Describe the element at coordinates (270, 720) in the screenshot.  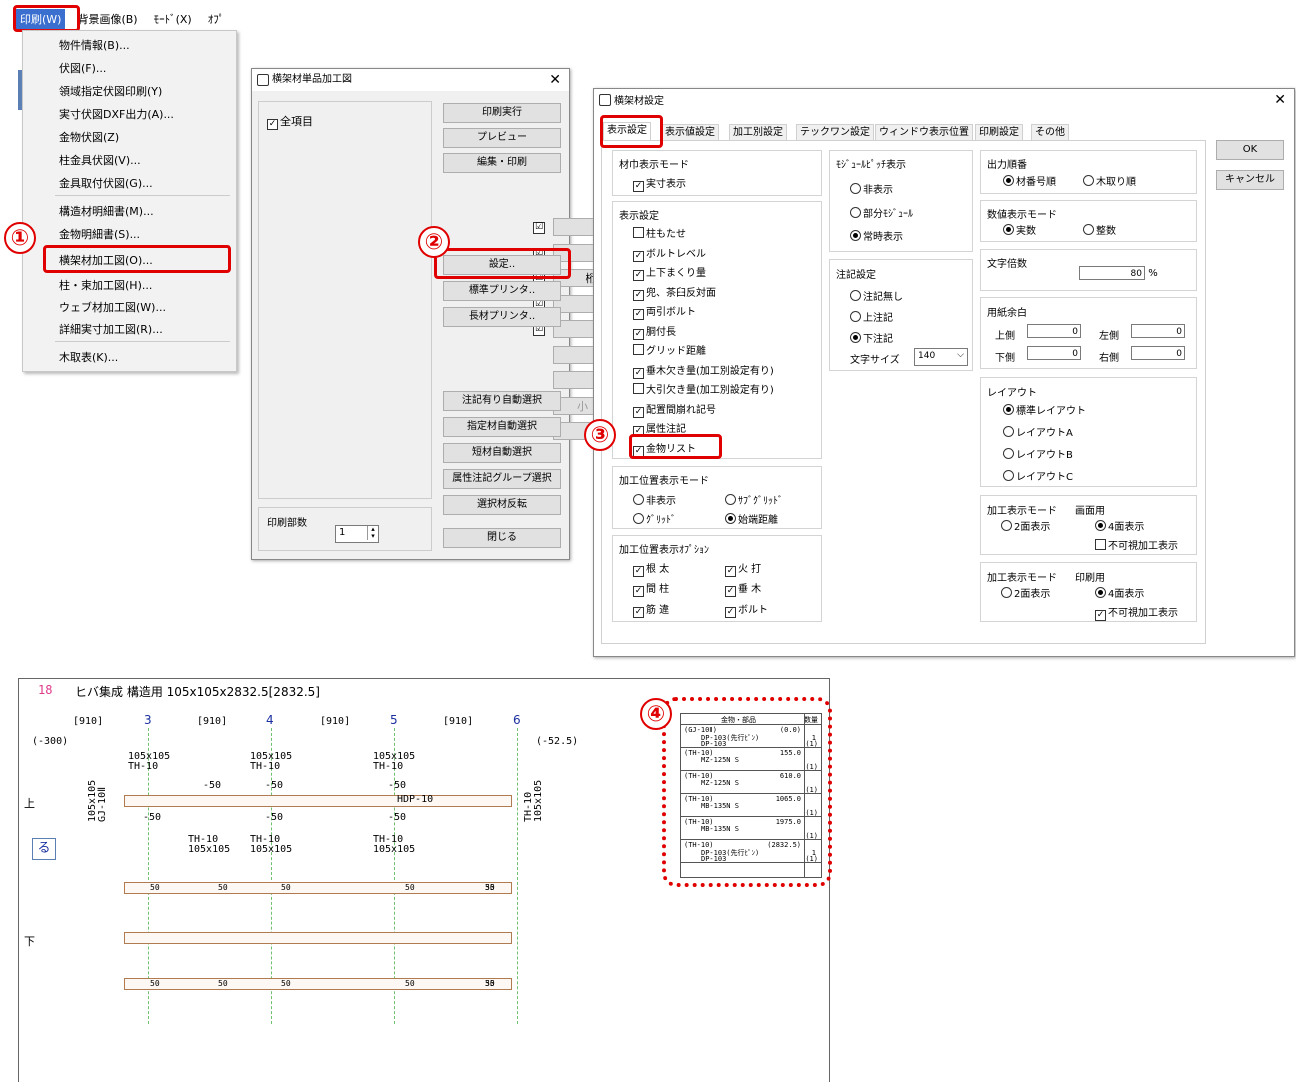
I see `grid-number: 4` at that location.